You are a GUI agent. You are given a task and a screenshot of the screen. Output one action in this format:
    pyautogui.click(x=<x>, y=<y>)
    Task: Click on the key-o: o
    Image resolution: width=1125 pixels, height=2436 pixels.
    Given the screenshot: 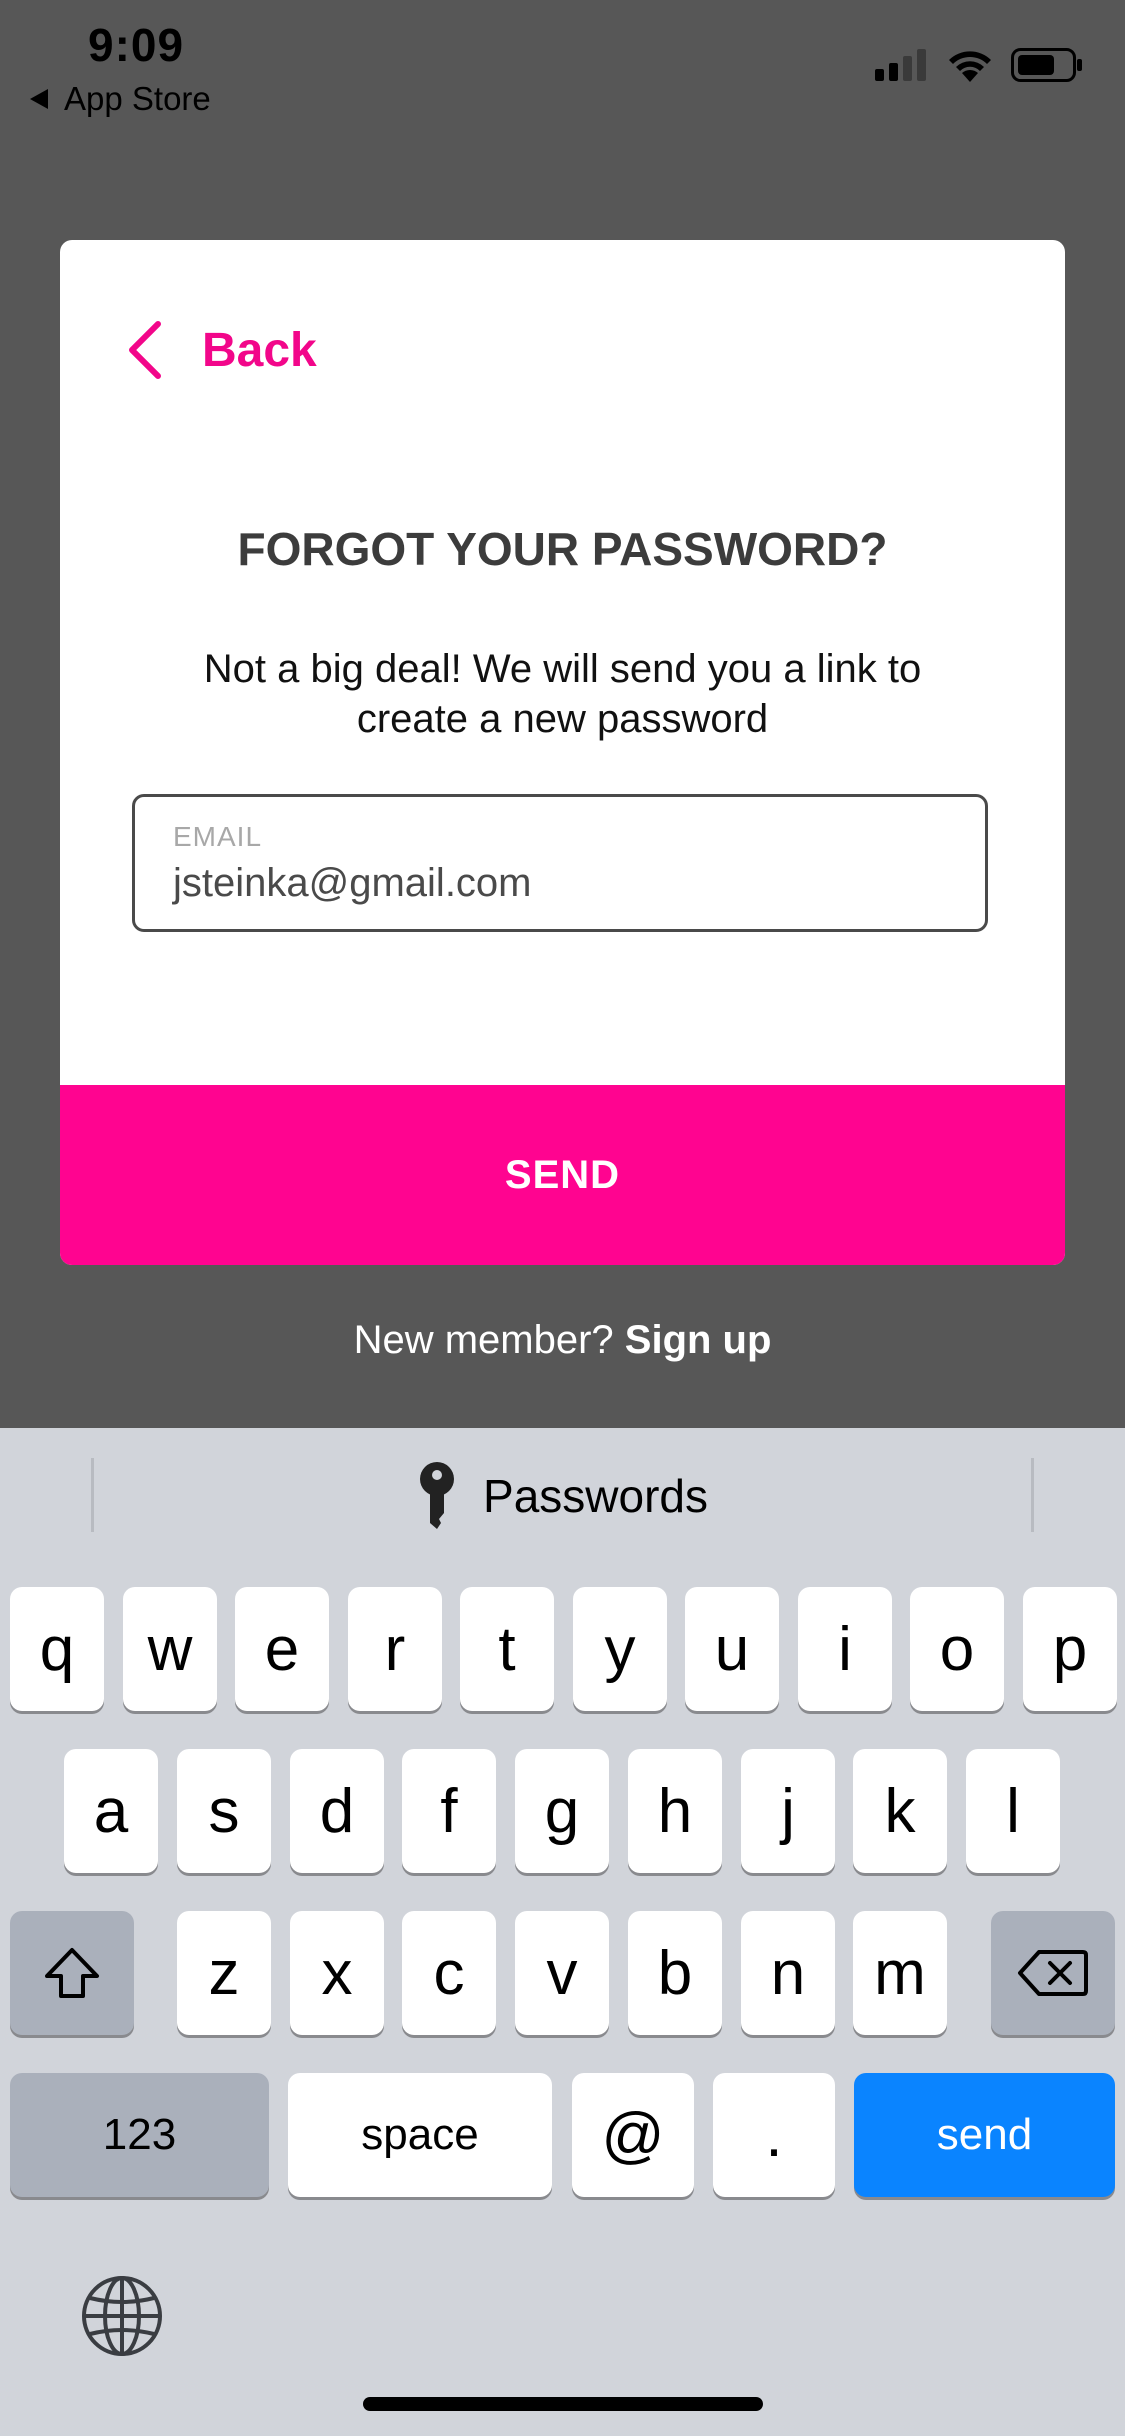 What is the action you would take?
    pyautogui.click(x=957, y=1649)
    